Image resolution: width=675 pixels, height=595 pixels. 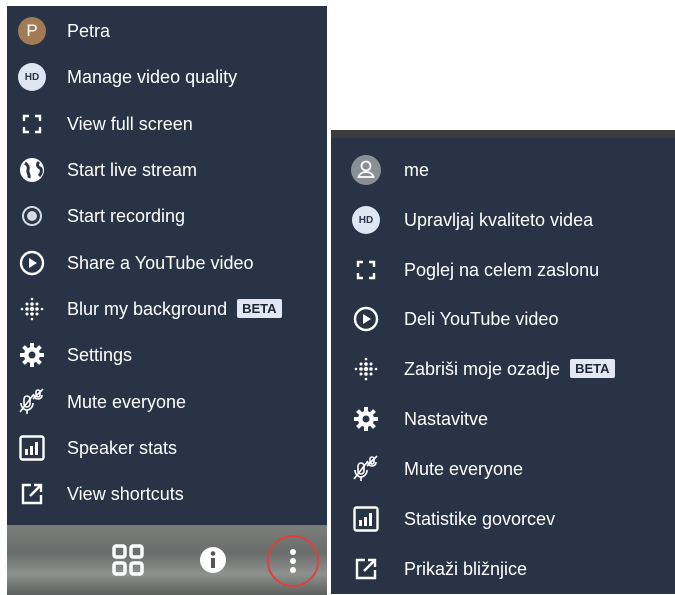 I want to click on info-button, so click(x=213, y=560).